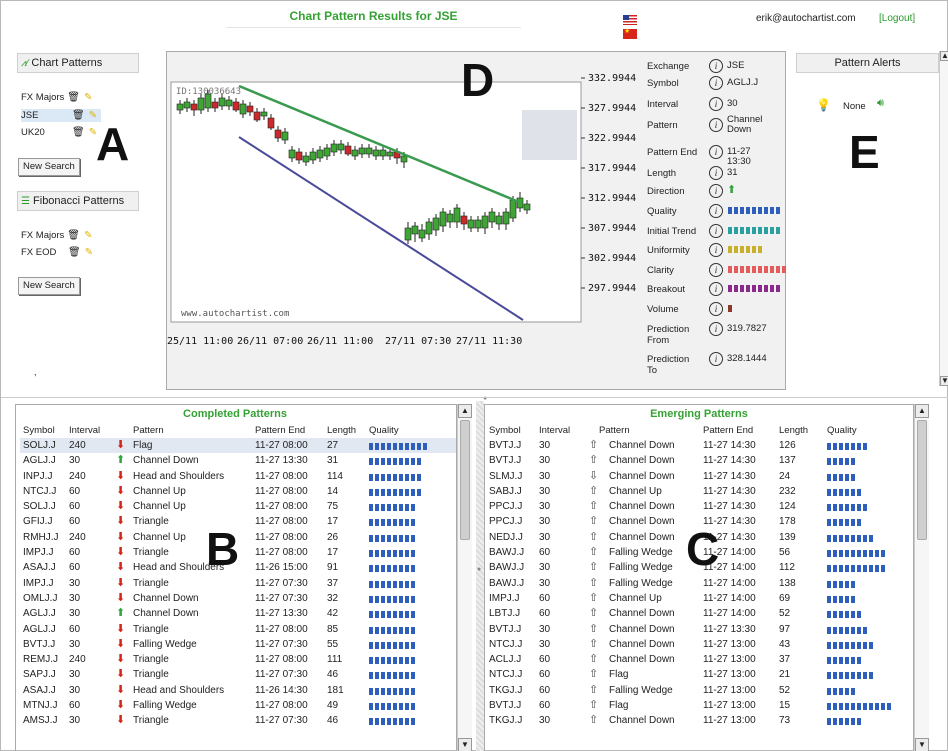 The image size is (948, 751). Describe the element at coordinates (238, 659) in the screenshot. I see `table-row: REMJ.J 240 Triangle 11-27 08:00 111 ⬇` at that location.